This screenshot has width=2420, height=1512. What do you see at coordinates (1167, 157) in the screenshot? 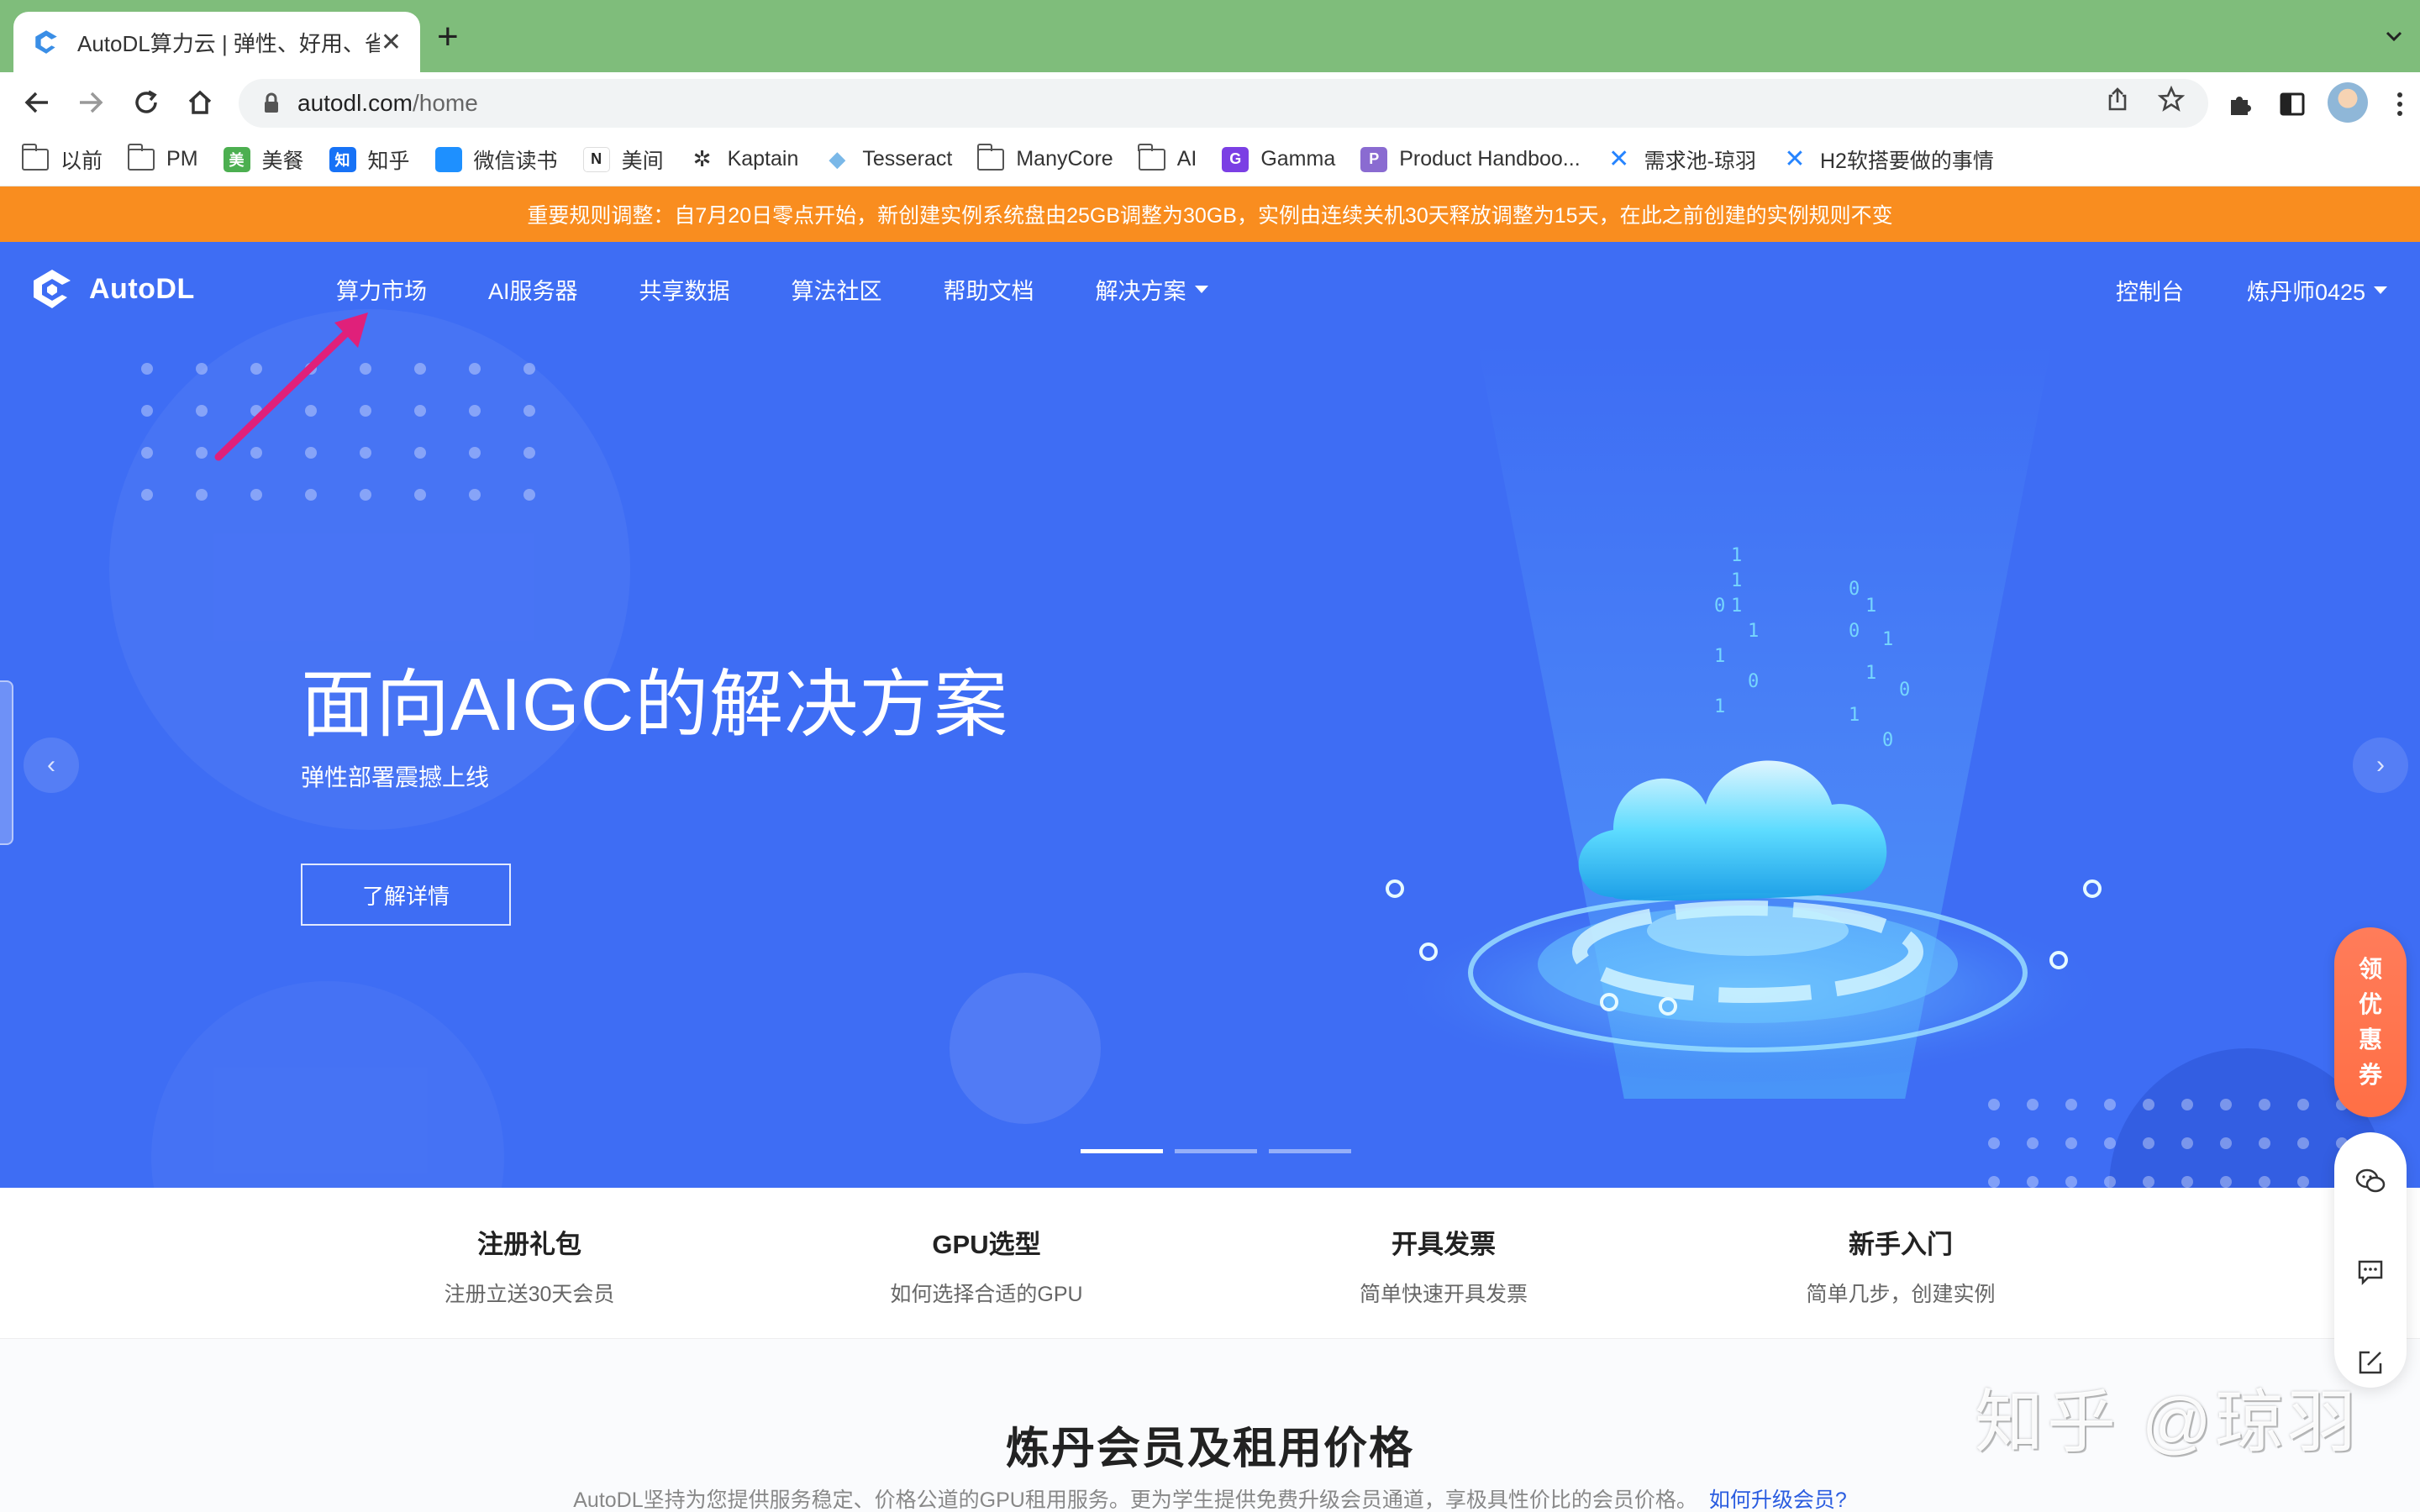
I see `bookmark-folder-ai: AI` at bounding box center [1167, 157].